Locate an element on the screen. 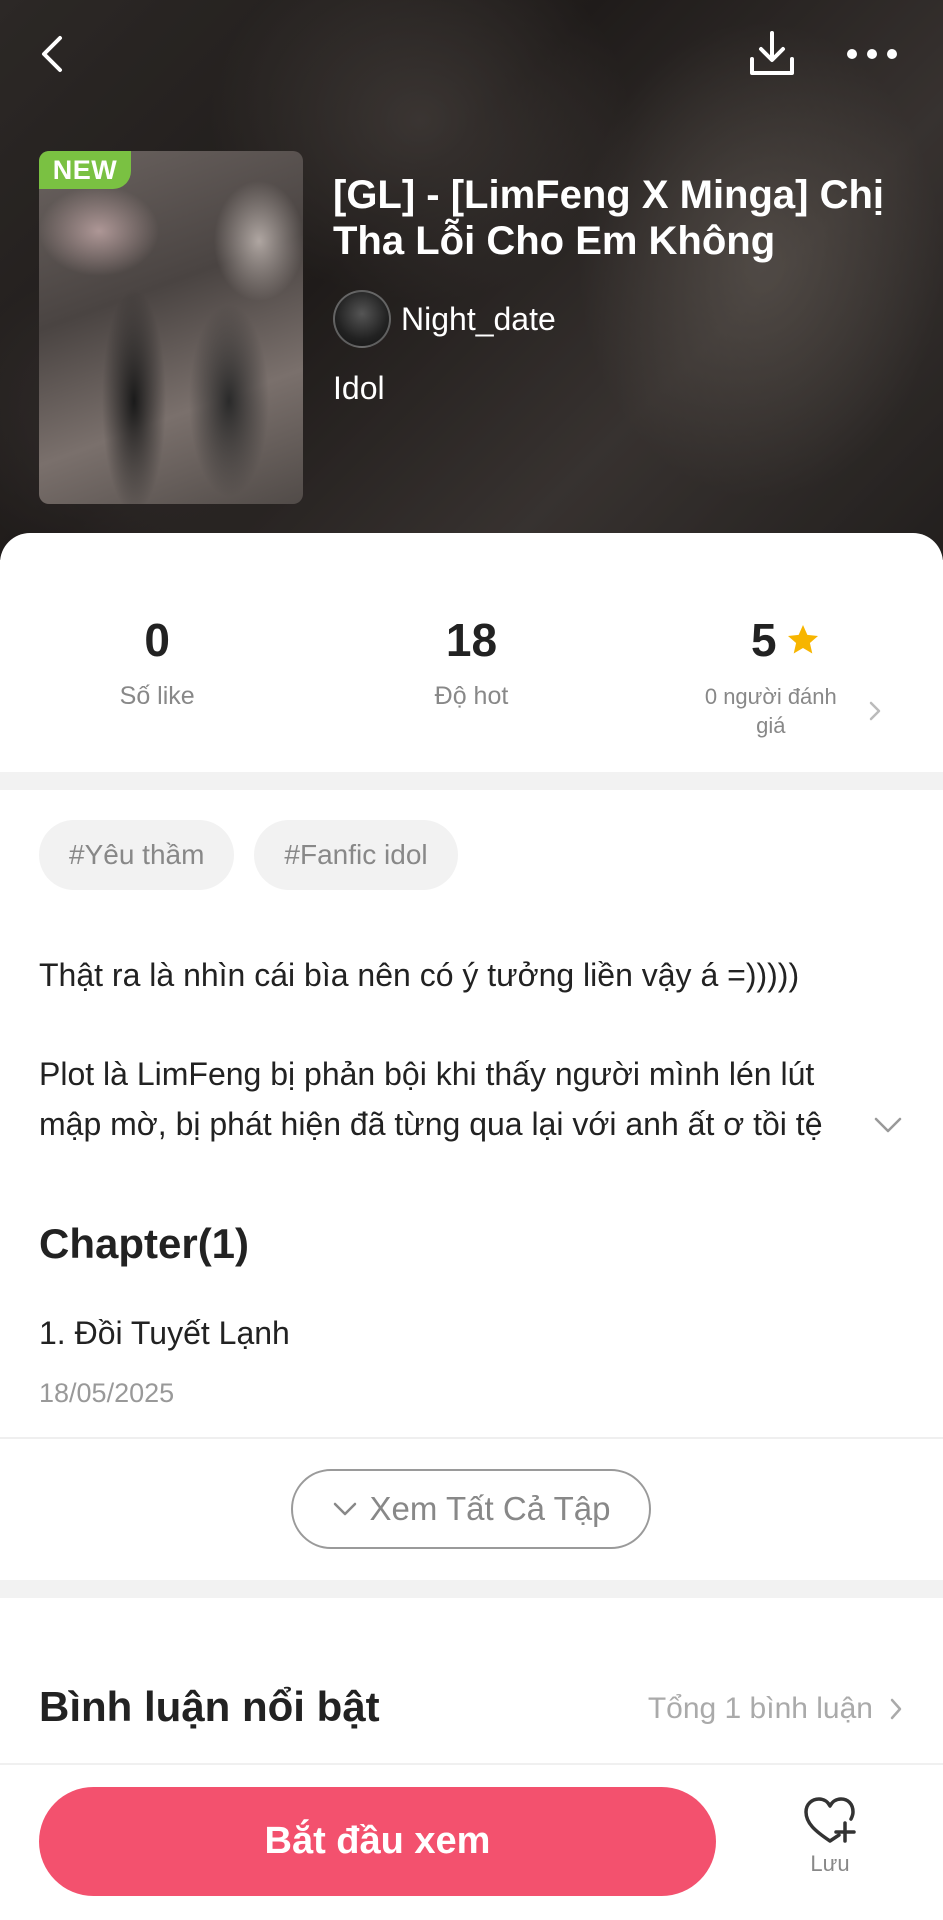  star-icon is located at coordinates (802, 639).